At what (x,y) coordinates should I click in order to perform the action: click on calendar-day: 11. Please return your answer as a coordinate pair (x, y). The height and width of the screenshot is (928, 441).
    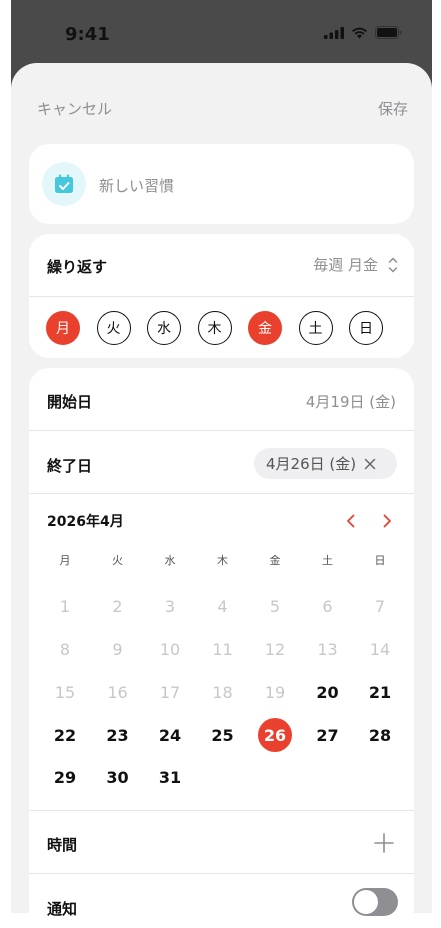
    Looking at the image, I should click on (222, 649).